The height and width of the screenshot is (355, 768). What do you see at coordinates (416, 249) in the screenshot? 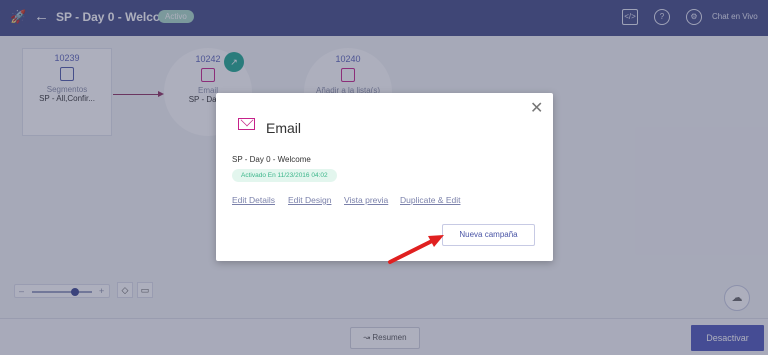
I see `annotation-arrow` at bounding box center [416, 249].